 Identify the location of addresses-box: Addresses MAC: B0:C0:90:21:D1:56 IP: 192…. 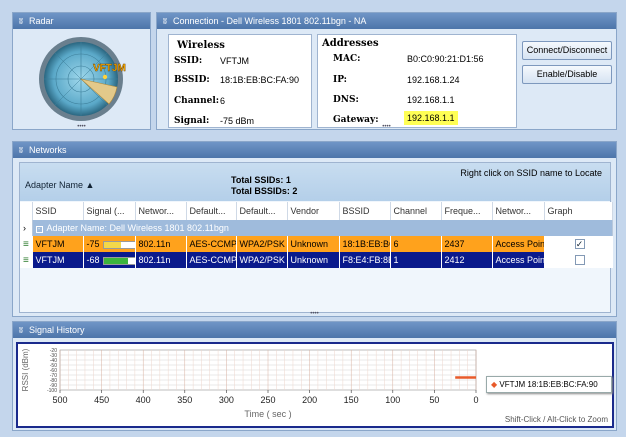
(417, 81).